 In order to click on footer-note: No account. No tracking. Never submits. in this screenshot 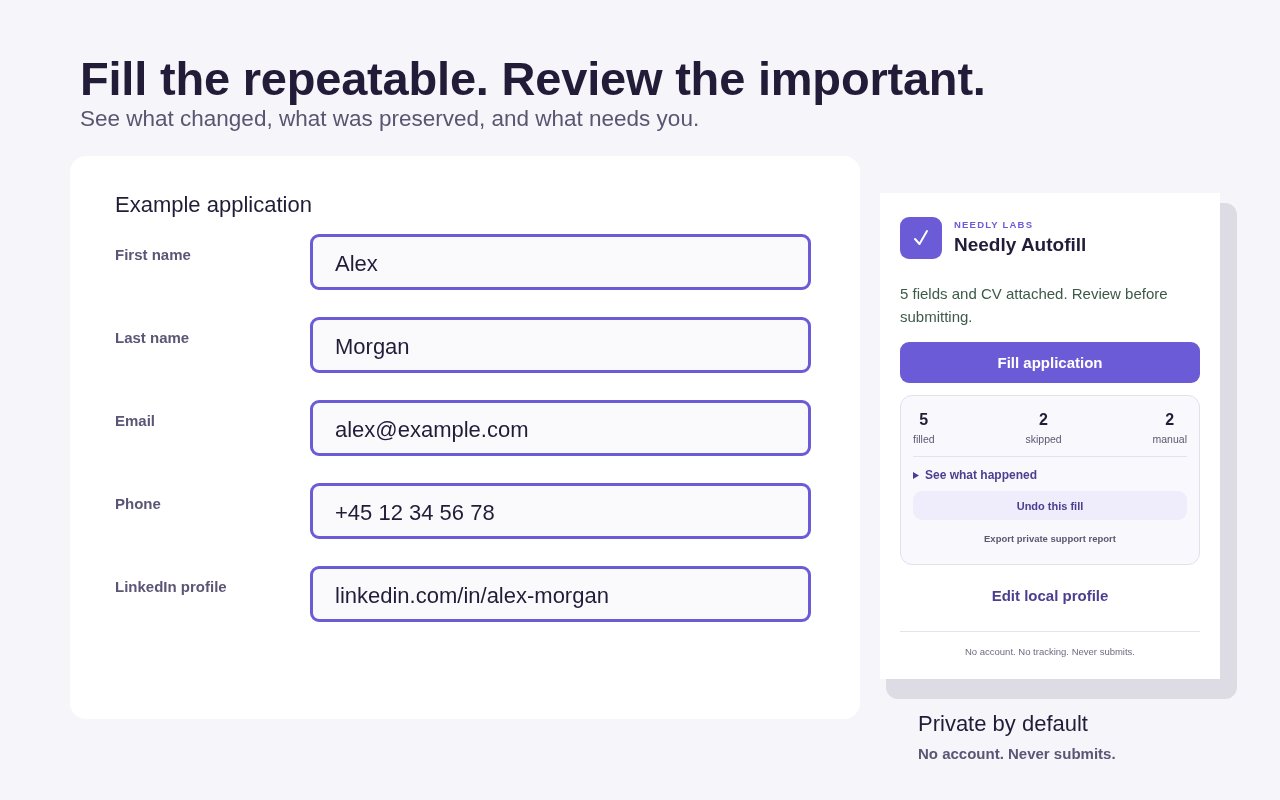, I will do `click(1050, 652)`.